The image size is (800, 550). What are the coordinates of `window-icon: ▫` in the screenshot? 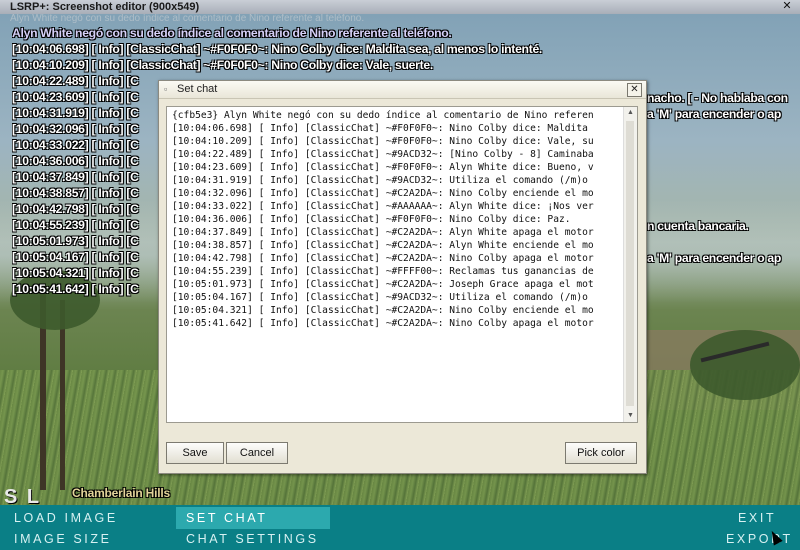 It's located at (166, 89).